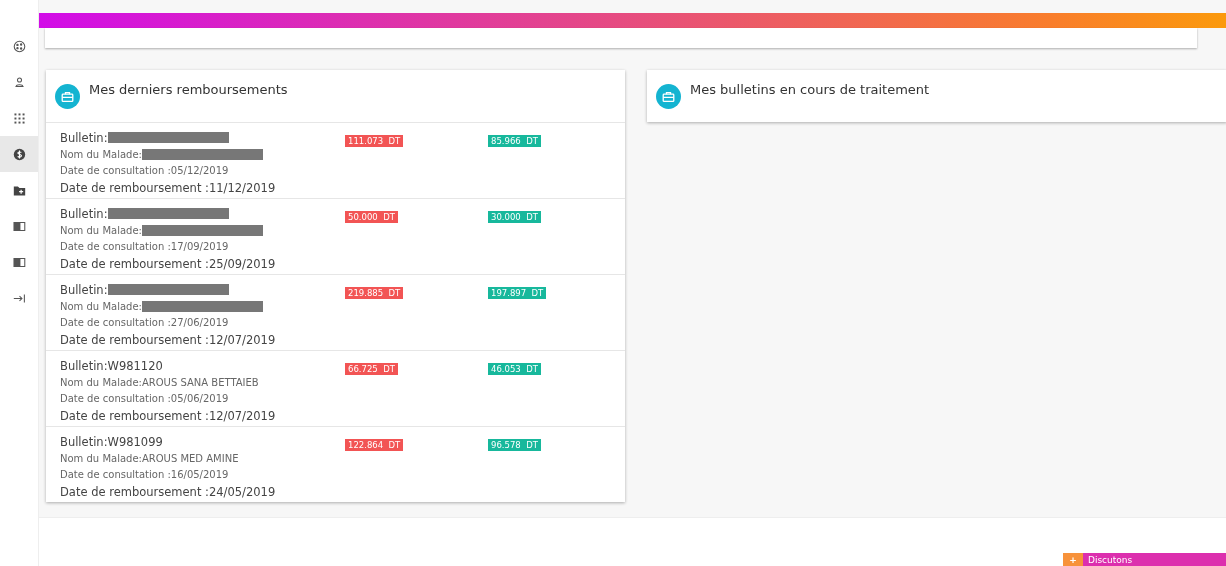 This screenshot has width=1226, height=566. Describe the element at coordinates (514, 445) in the screenshot. I see `refund-badge: 96.578 DT` at that location.